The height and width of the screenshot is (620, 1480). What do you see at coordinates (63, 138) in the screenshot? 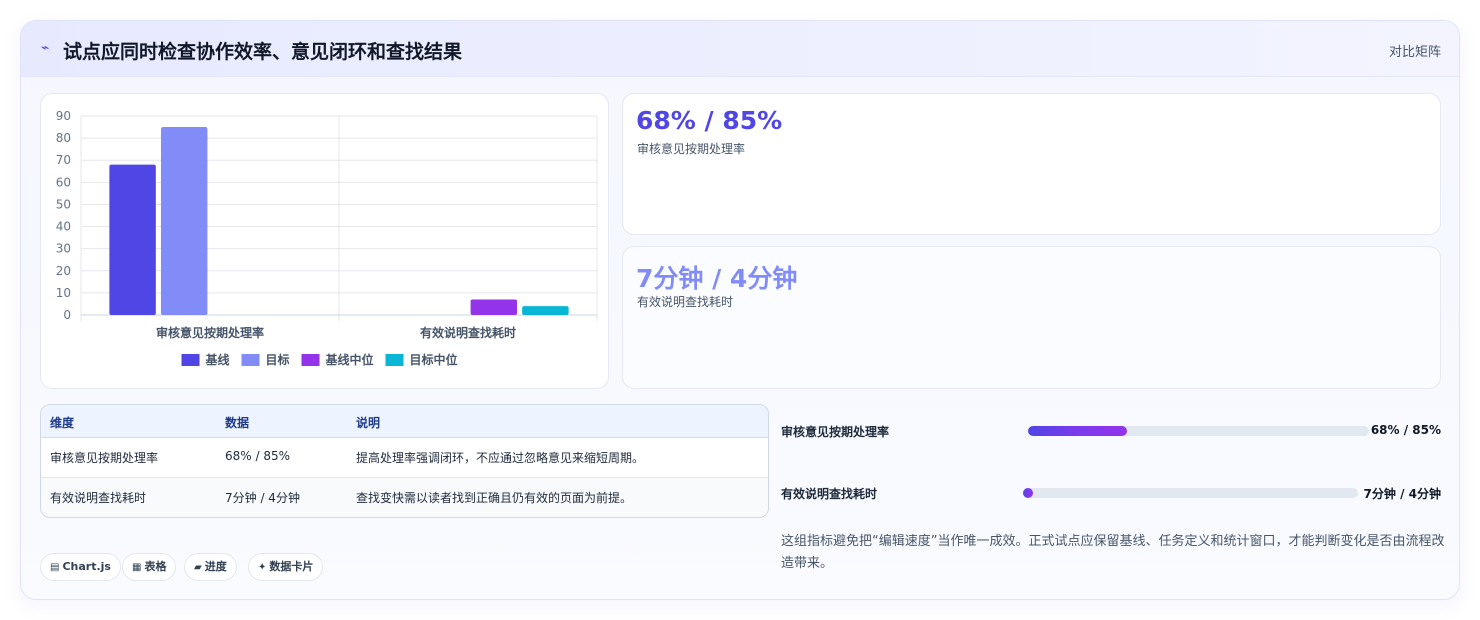
I see `y-tick-label: 80` at bounding box center [63, 138].